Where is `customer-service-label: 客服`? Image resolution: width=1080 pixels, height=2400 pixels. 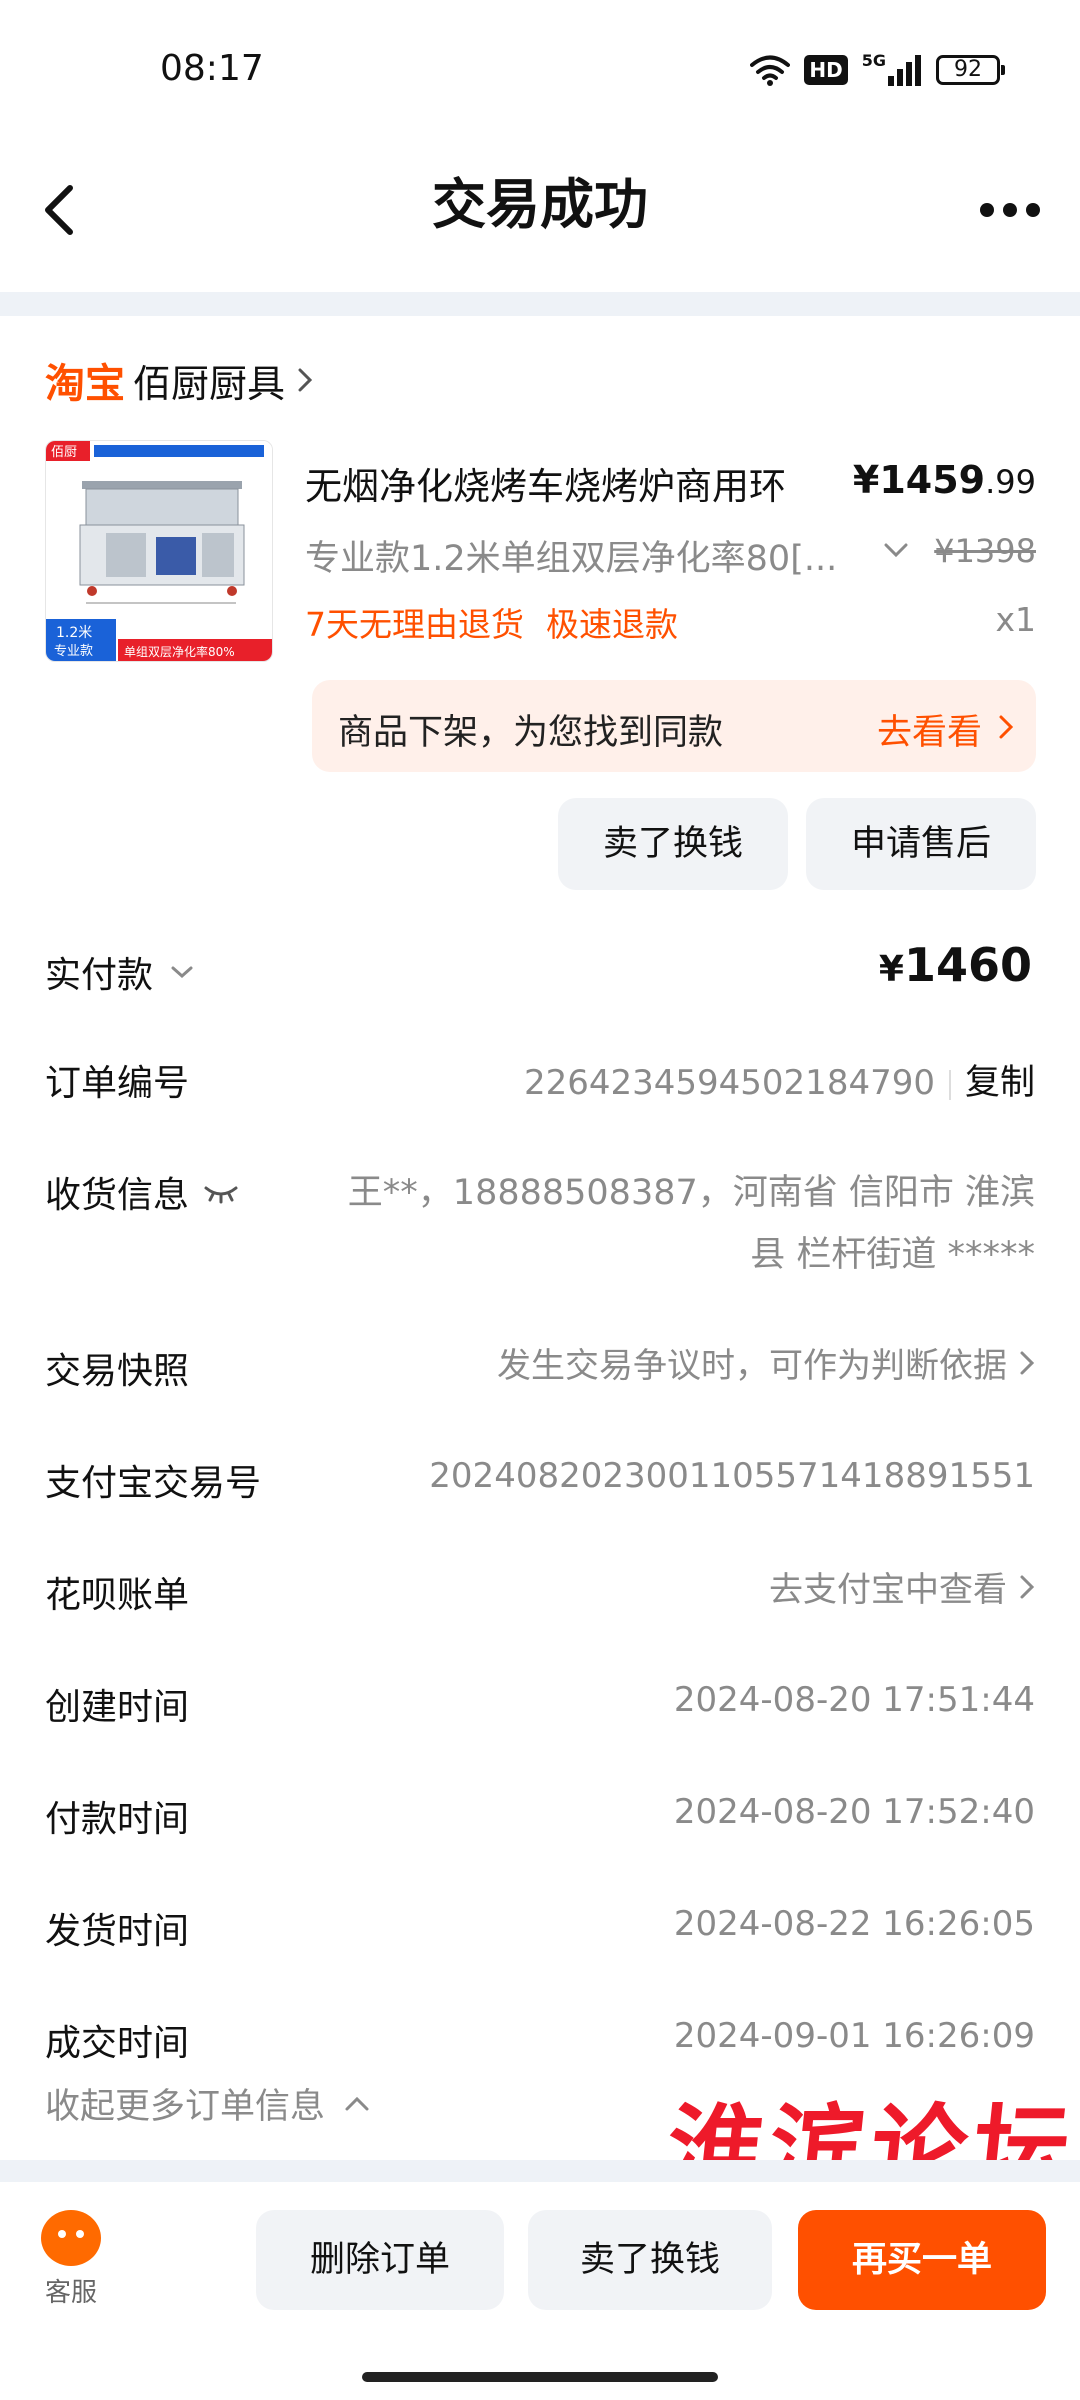 customer-service-label: 客服 is located at coordinates (70, 2293).